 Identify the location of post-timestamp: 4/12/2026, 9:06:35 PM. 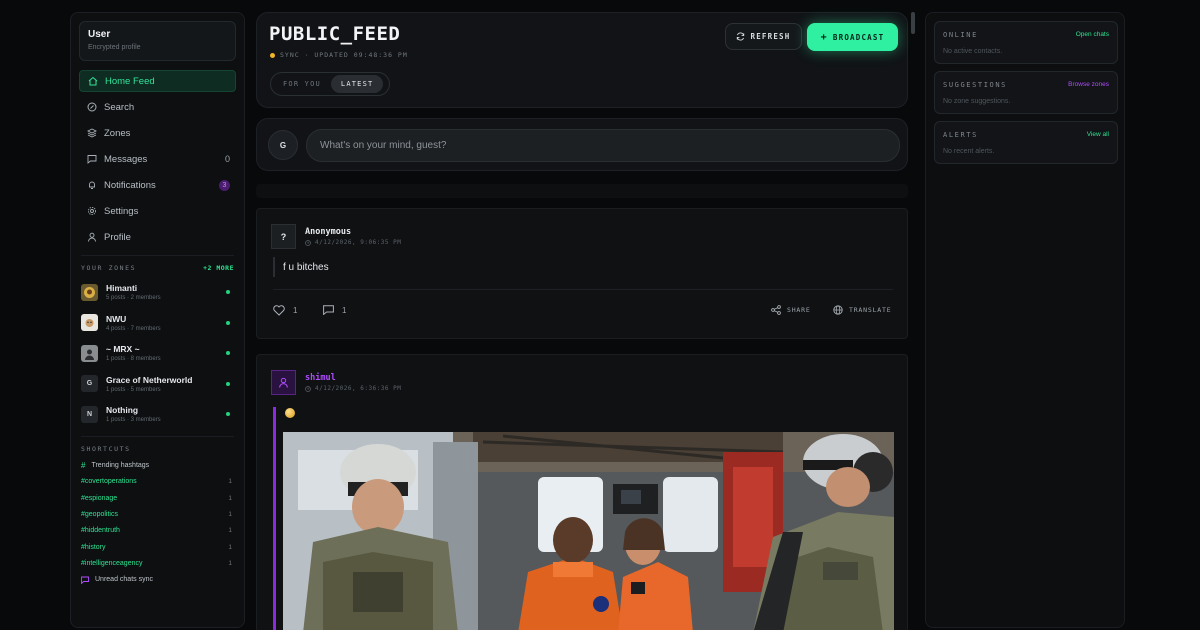
(353, 242).